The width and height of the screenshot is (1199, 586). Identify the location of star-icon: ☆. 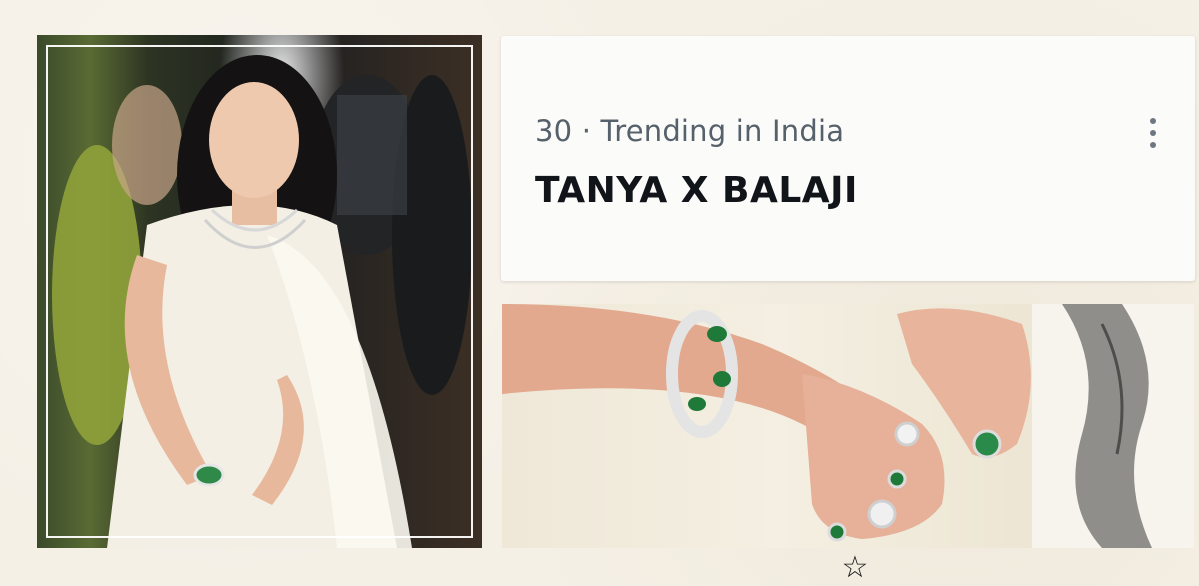
(855, 568).